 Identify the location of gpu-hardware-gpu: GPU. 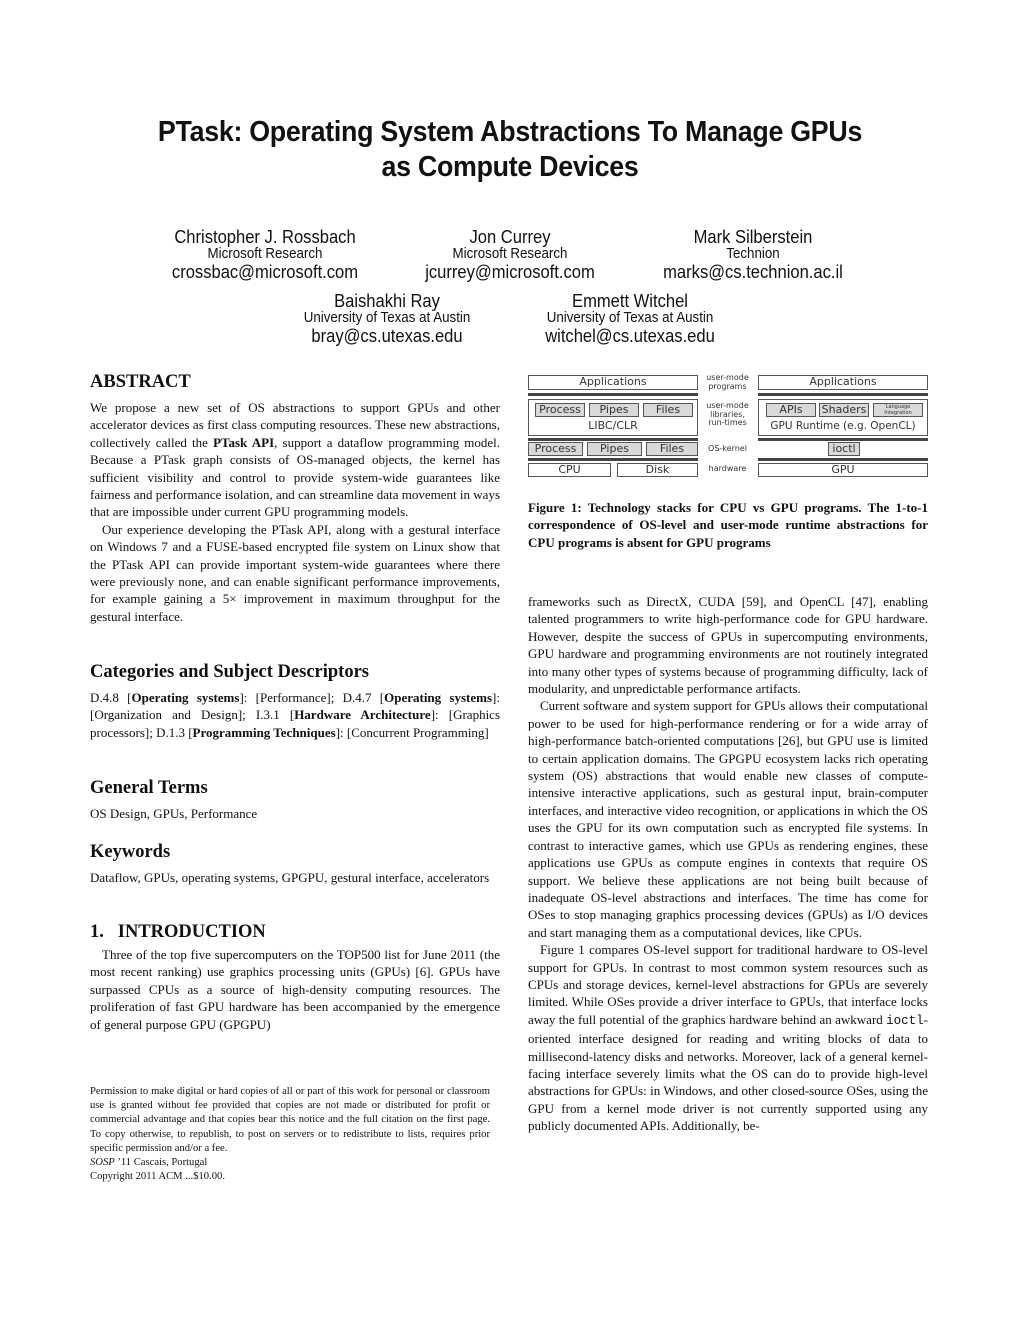
(843, 470).